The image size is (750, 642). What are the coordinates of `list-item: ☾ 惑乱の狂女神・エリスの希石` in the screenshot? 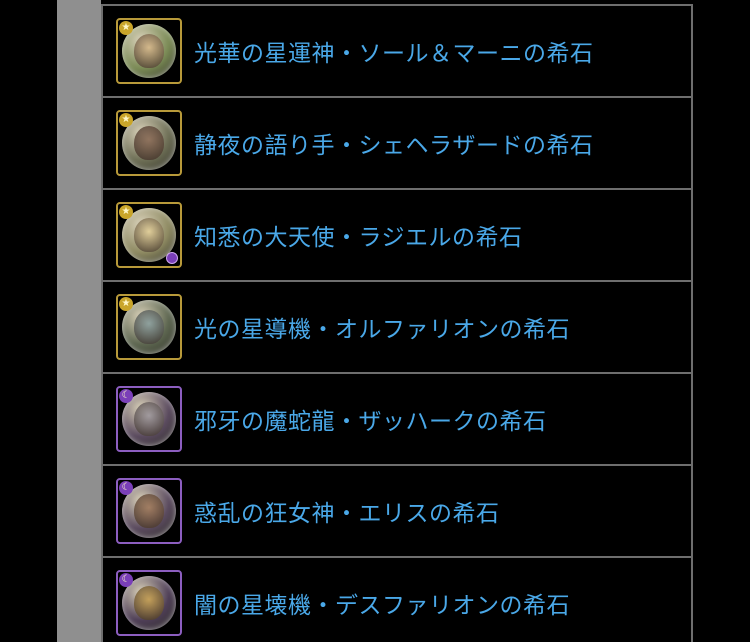 It's located at (397, 510).